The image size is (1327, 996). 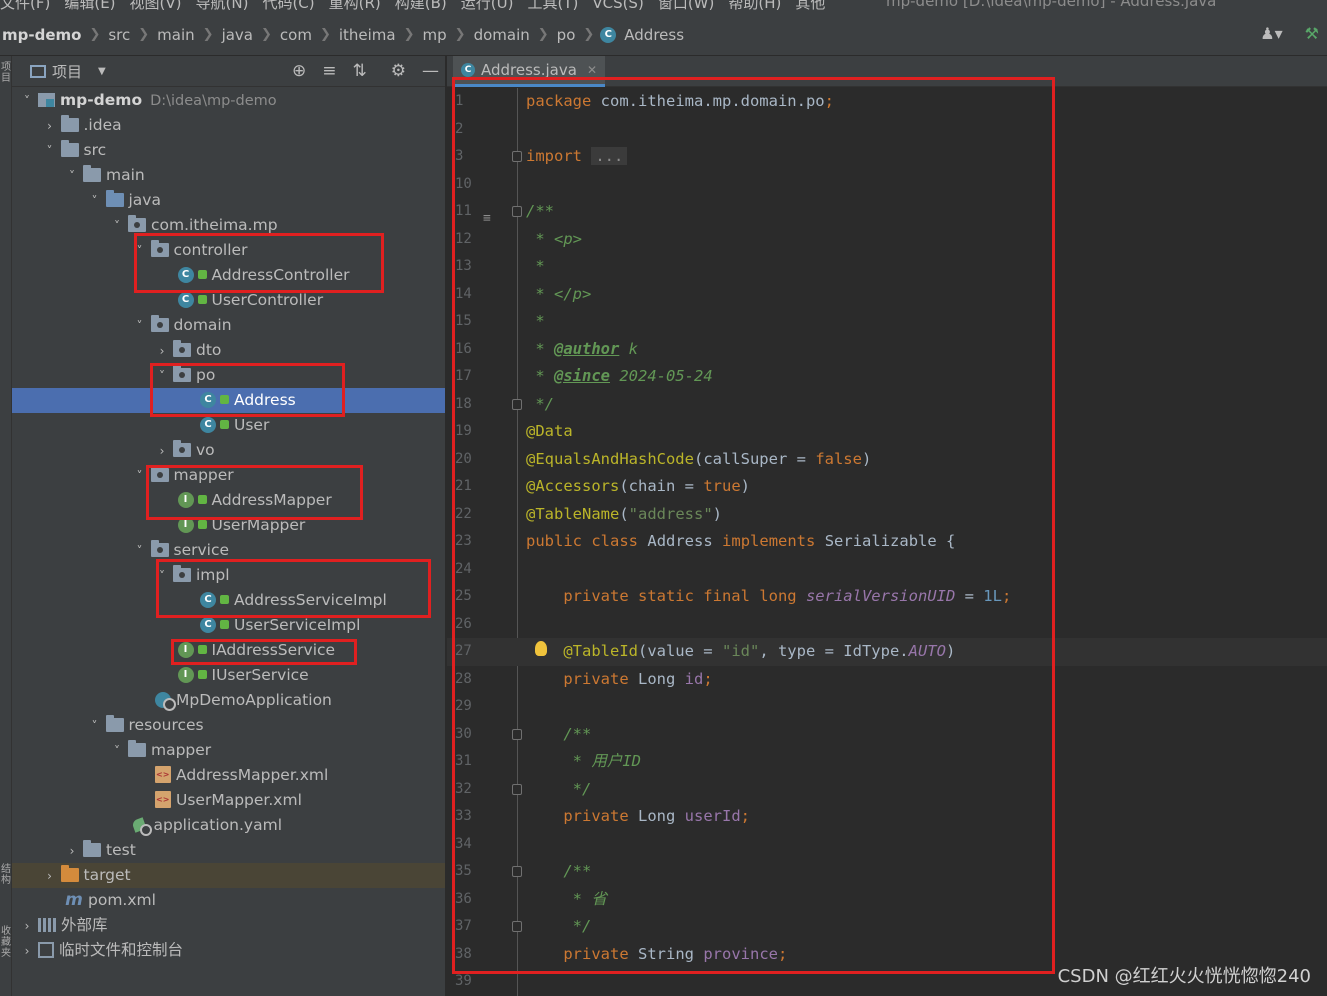 I want to click on tree-item: C User, so click(x=228, y=425).